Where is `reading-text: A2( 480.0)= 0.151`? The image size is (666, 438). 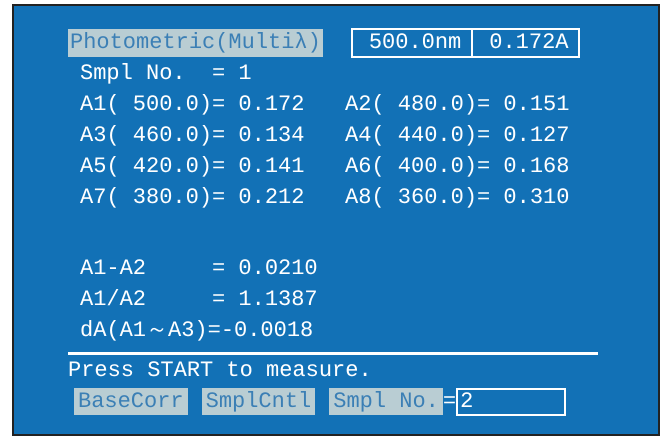 reading-text: A2( 480.0)= 0.151 is located at coordinates (457, 104).